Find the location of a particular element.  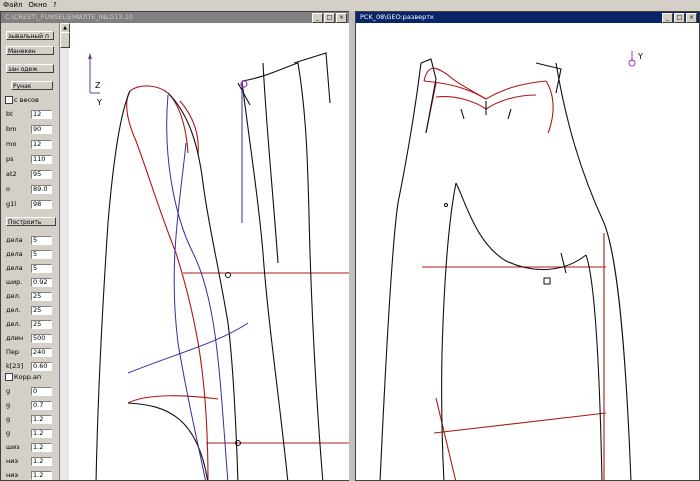

param-label: шир. is located at coordinates (14, 282).